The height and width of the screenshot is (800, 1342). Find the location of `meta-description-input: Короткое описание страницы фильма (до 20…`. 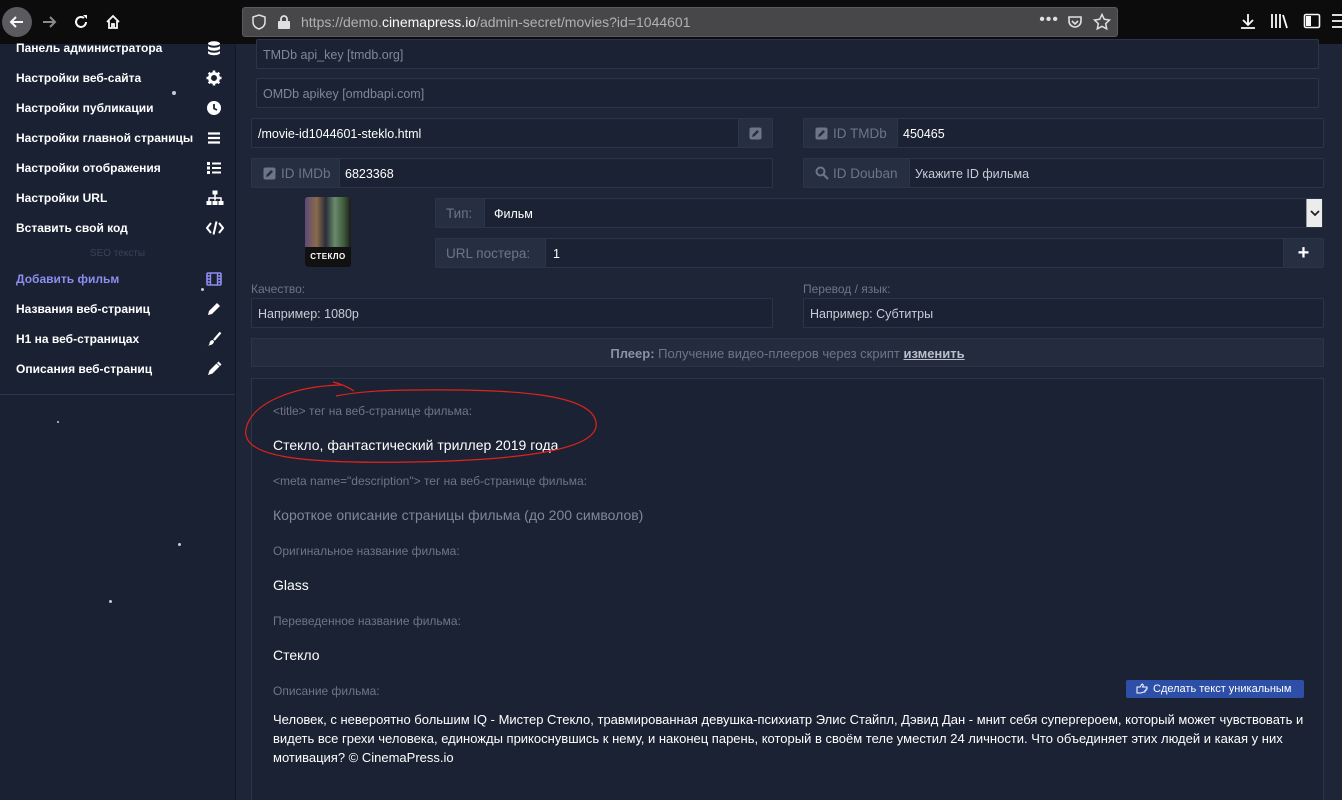

meta-description-input: Короткое описание страницы фильма (до 20… is located at coordinates (458, 515).